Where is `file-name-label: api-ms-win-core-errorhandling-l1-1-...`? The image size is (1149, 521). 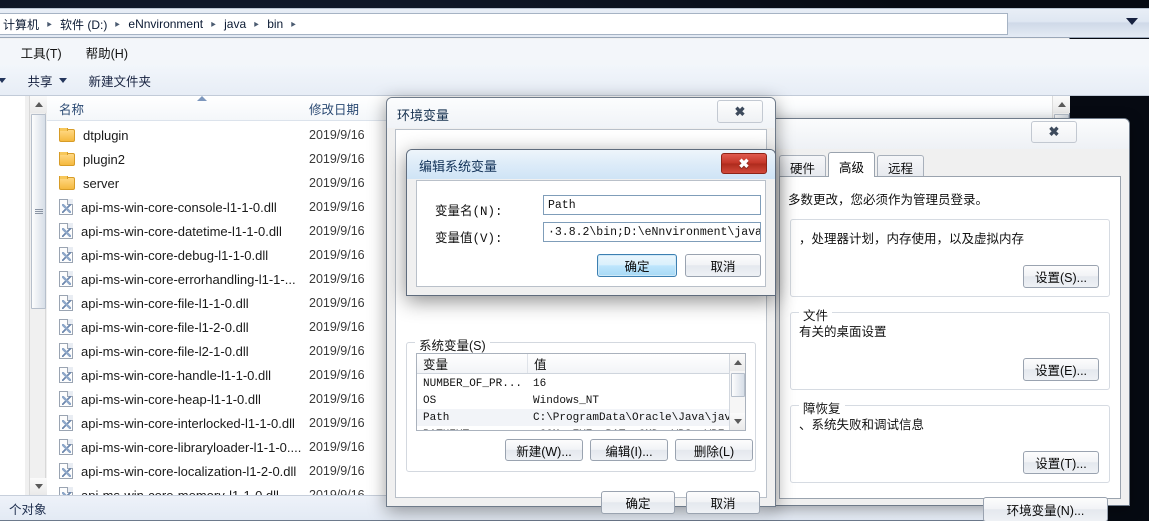 file-name-label: api-ms-win-core-errorhandling-l1-1-... is located at coordinates (188, 279).